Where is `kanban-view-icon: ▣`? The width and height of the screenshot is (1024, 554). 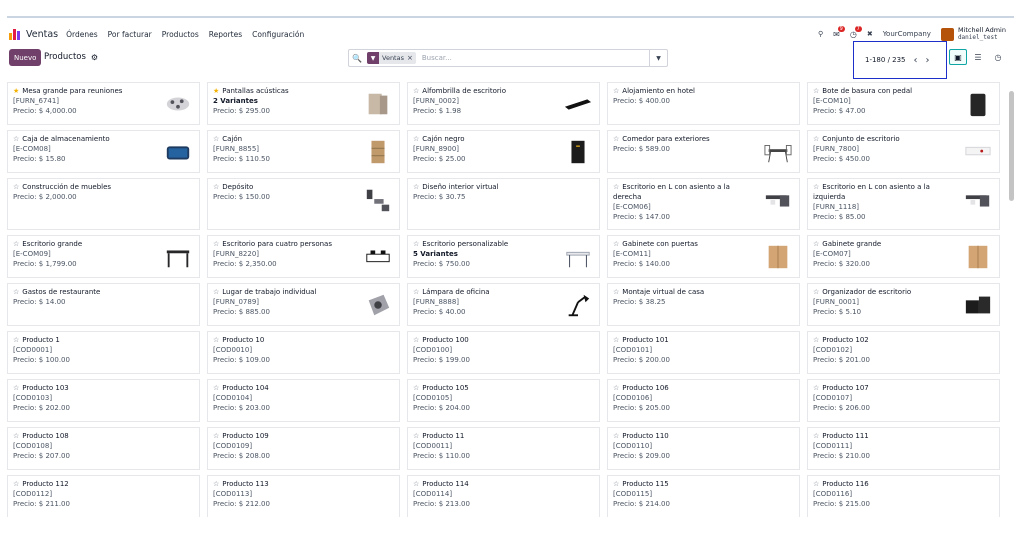 kanban-view-icon: ▣ is located at coordinates (958, 57).